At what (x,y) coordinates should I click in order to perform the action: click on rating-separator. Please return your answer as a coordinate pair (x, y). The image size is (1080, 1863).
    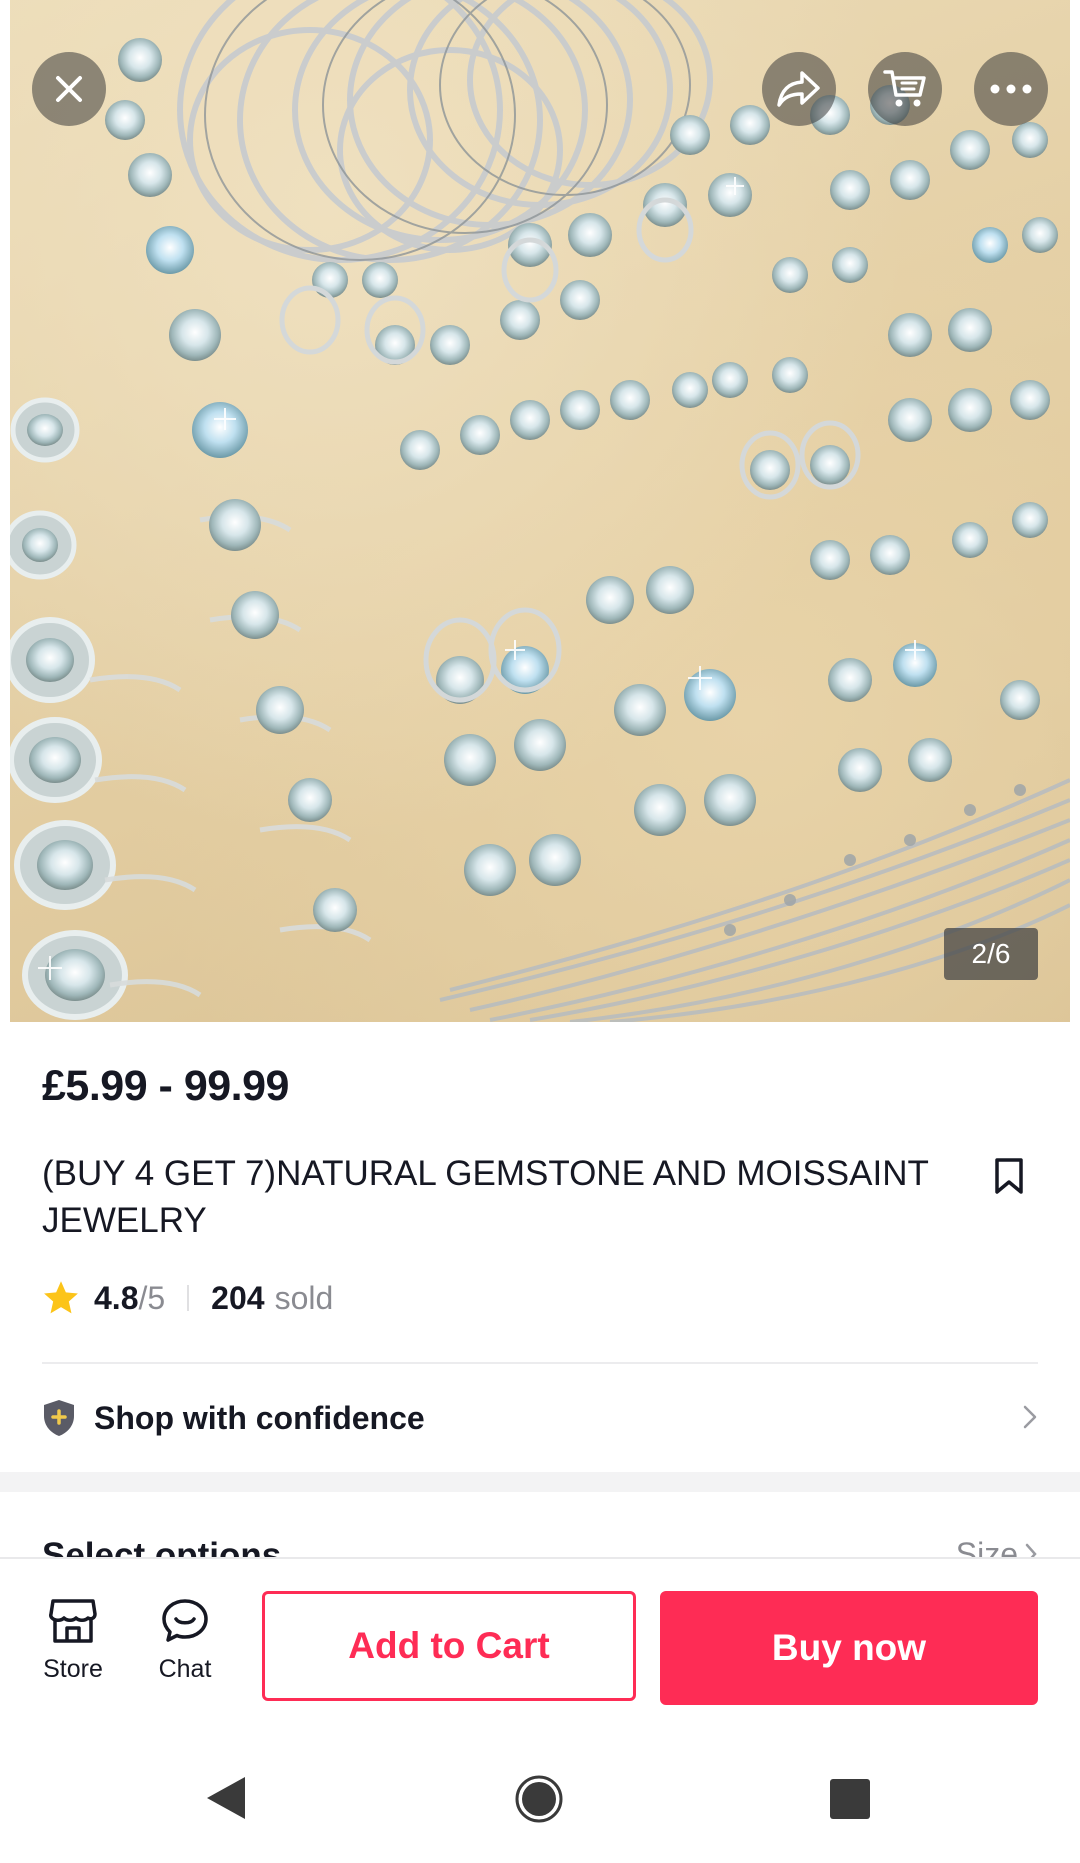
    Looking at the image, I should click on (188, 1298).